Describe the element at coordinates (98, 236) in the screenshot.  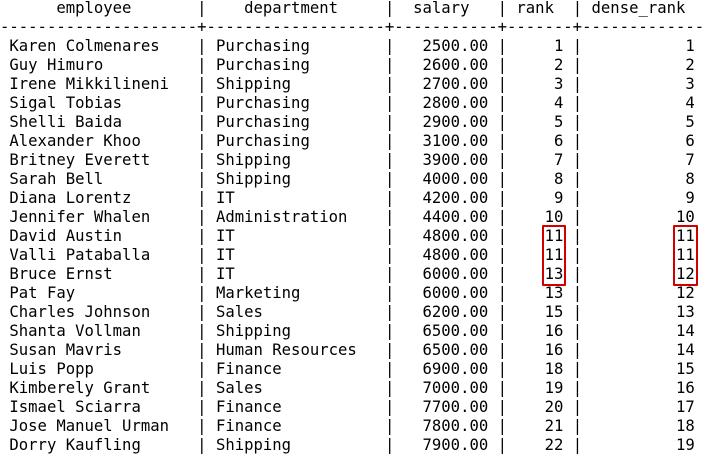
I see `employee-cell: David Austin` at that location.